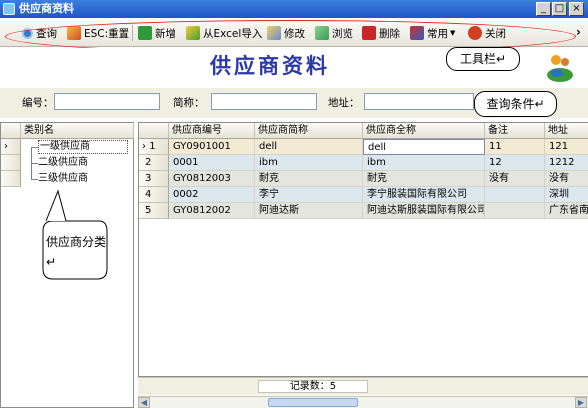 The height and width of the screenshot is (408, 588). I want to click on current-row-indicator: ›, so click(144, 146).